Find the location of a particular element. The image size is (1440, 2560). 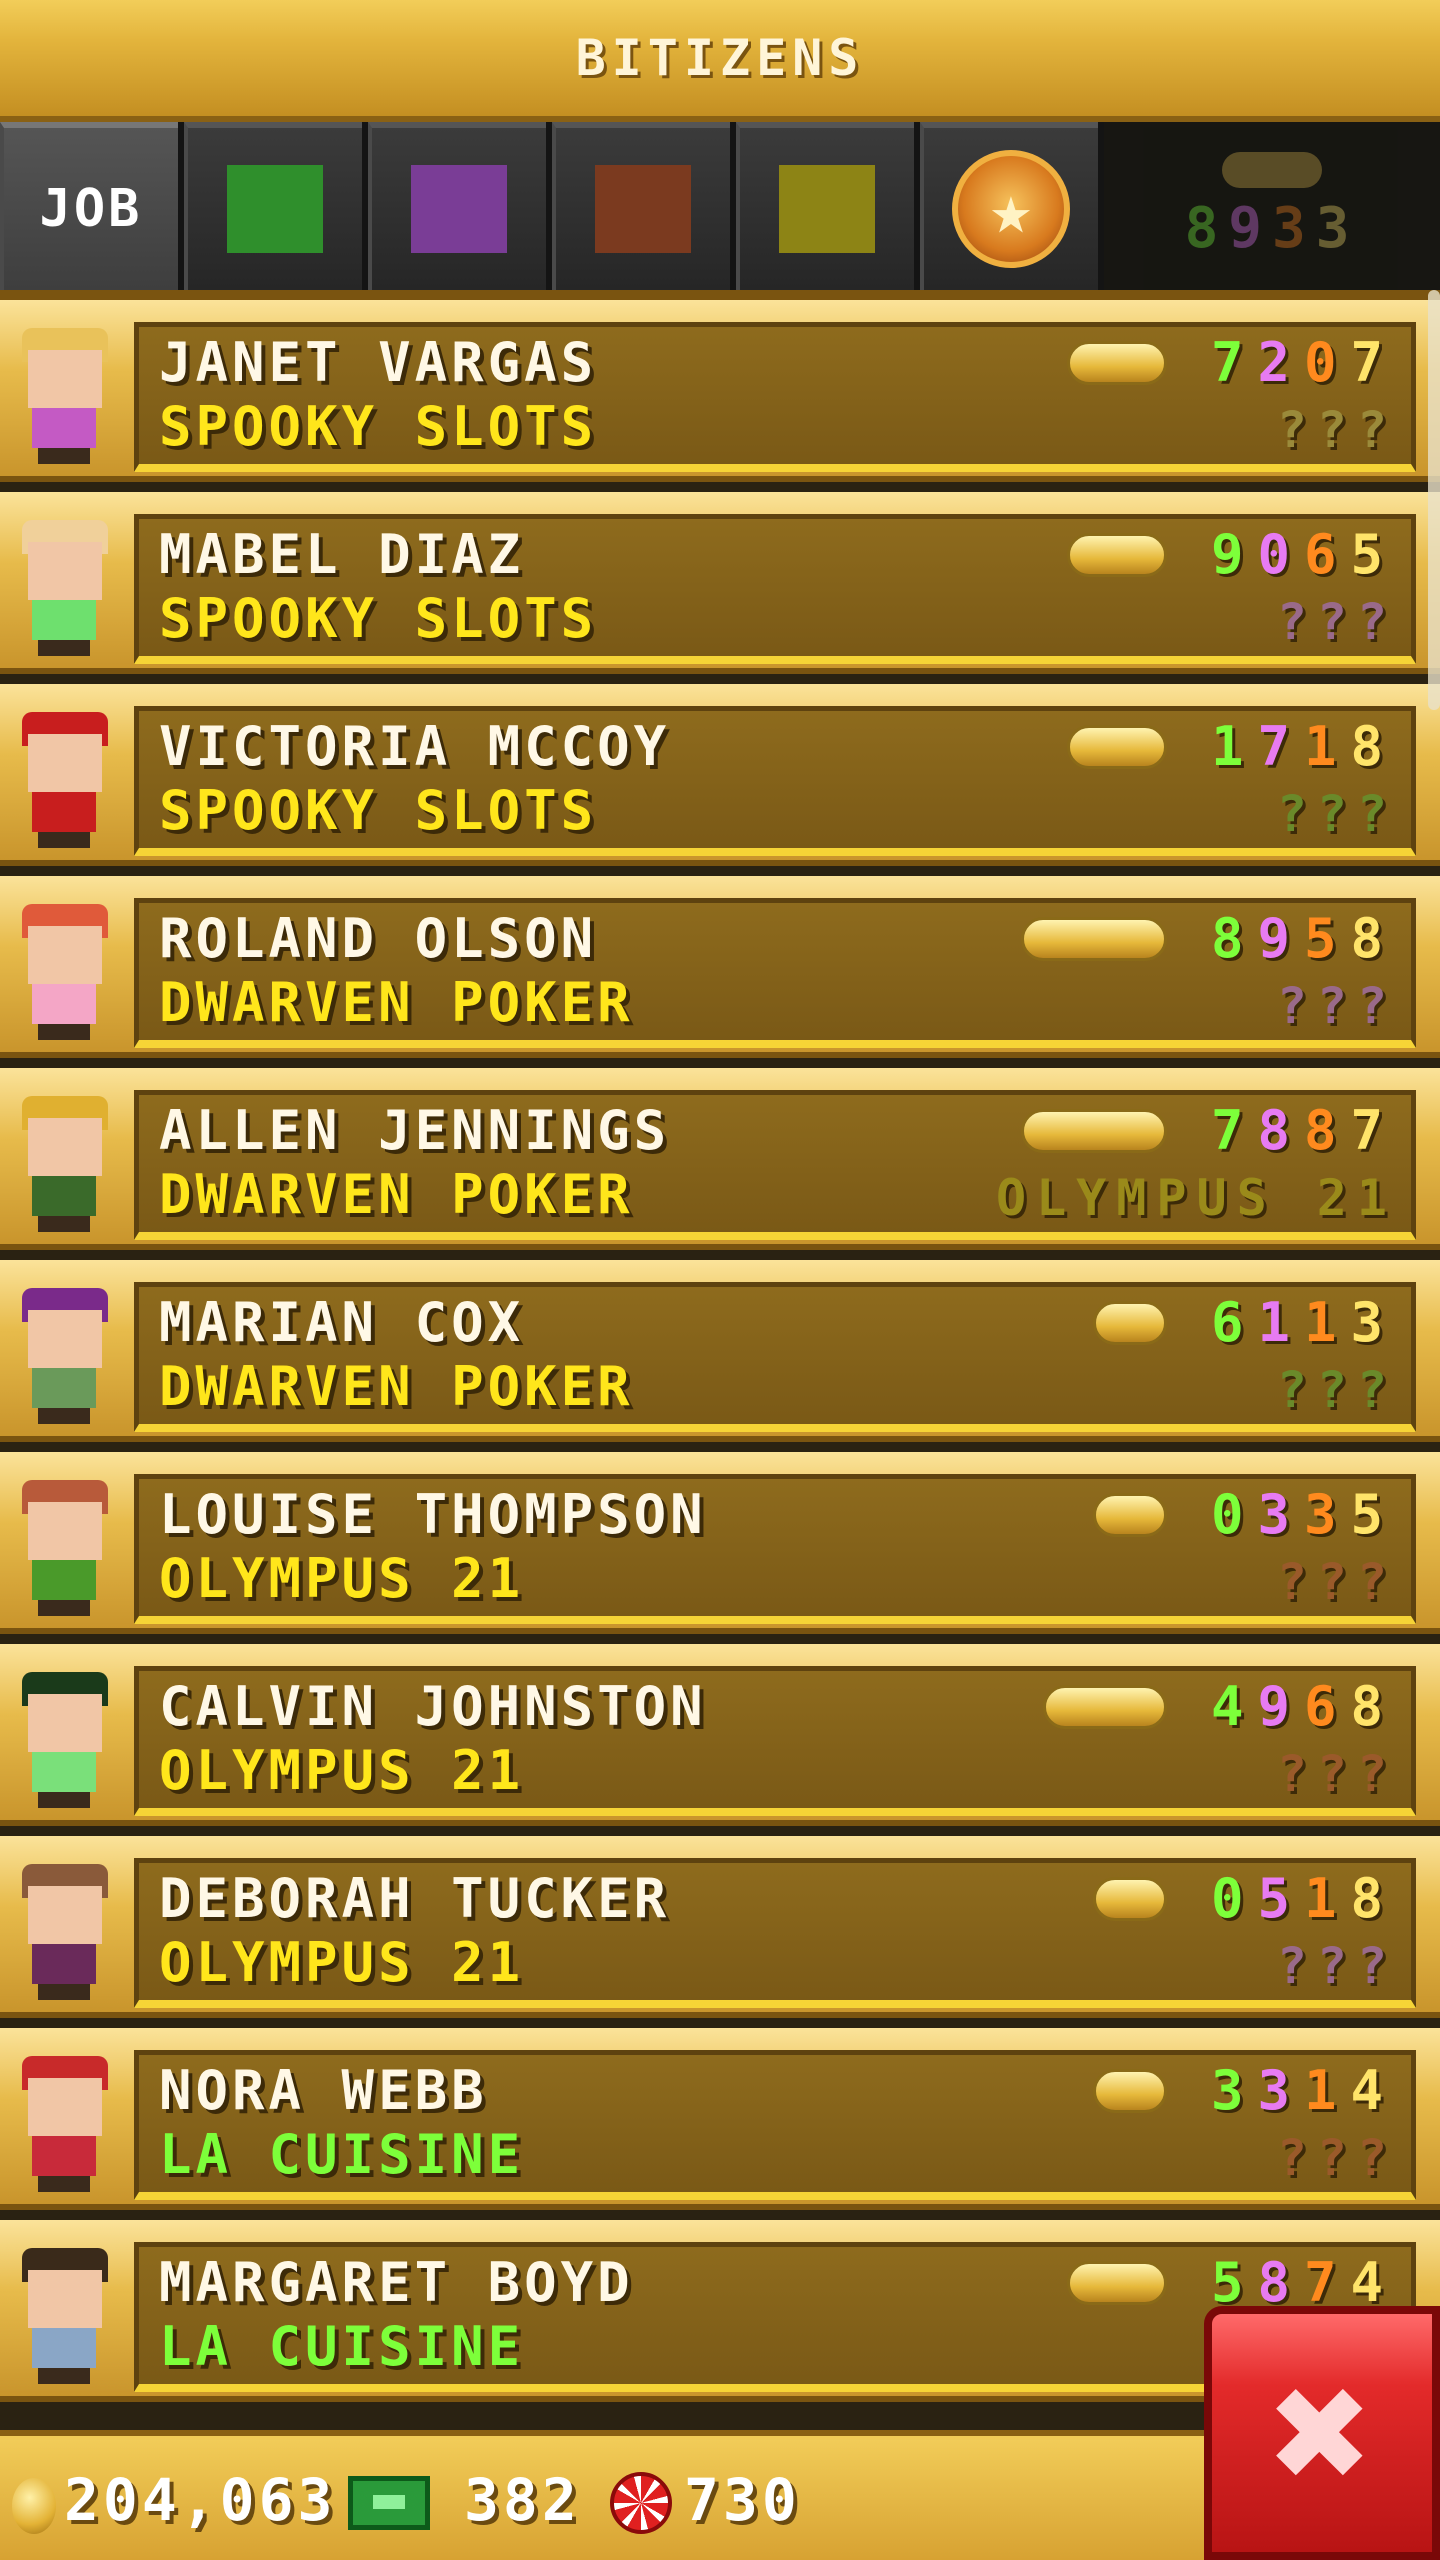

bitizen-name: VICTORIA MCCOY is located at coordinates (415, 746).